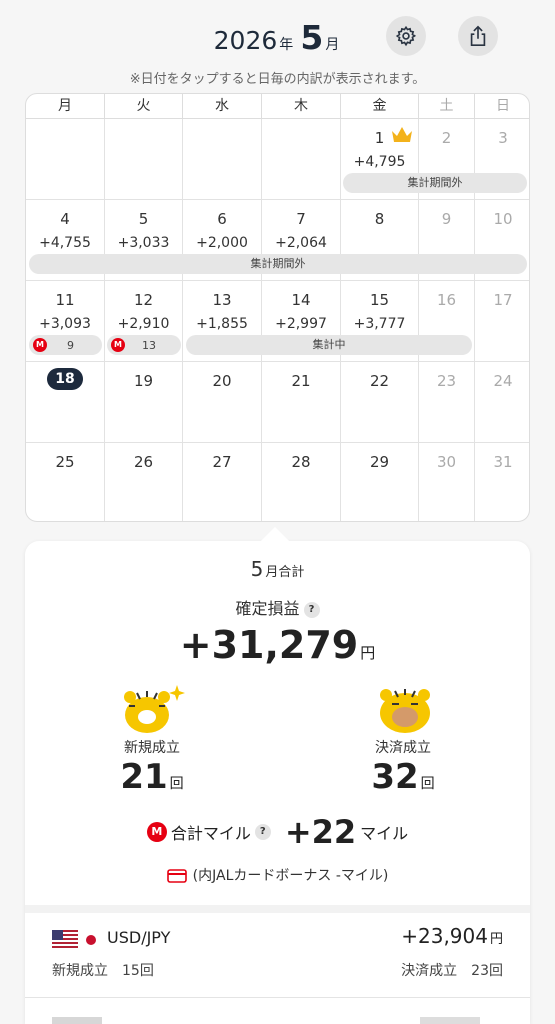 The height and width of the screenshot is (1024, 555). What do you see at coordinates (447, 402) in the screenshot?
I see `calendar-day-23: 23` at bounding box center [447, 402].